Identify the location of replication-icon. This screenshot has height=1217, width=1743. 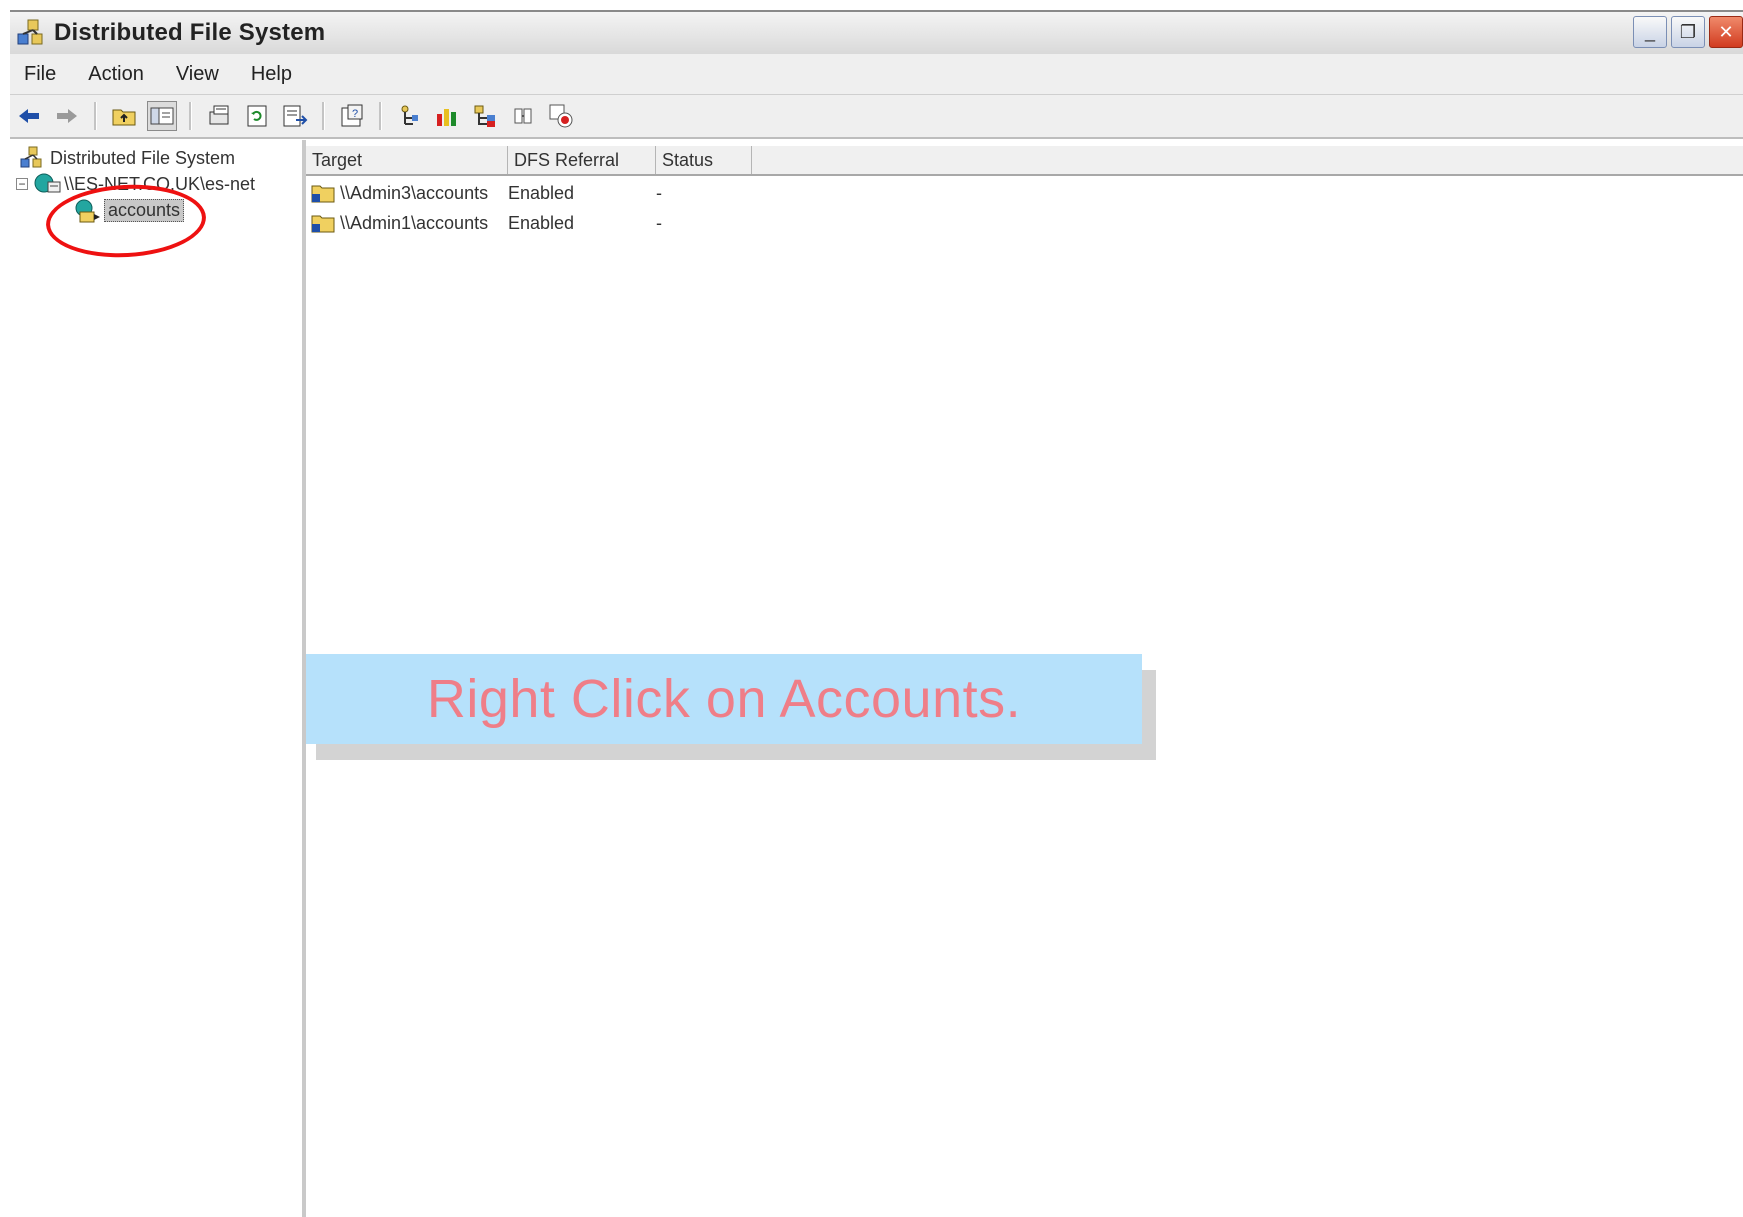
(523, 116).